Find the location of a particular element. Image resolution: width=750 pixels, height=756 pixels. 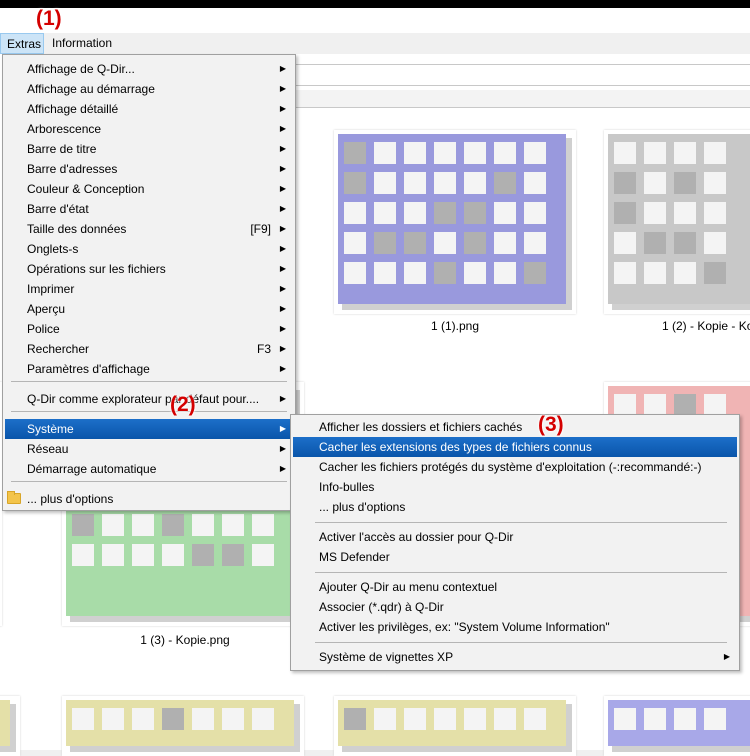

submenu-item-label: Ajouter Q-Dir au menu contextuel is located at coordinates (408, 587).